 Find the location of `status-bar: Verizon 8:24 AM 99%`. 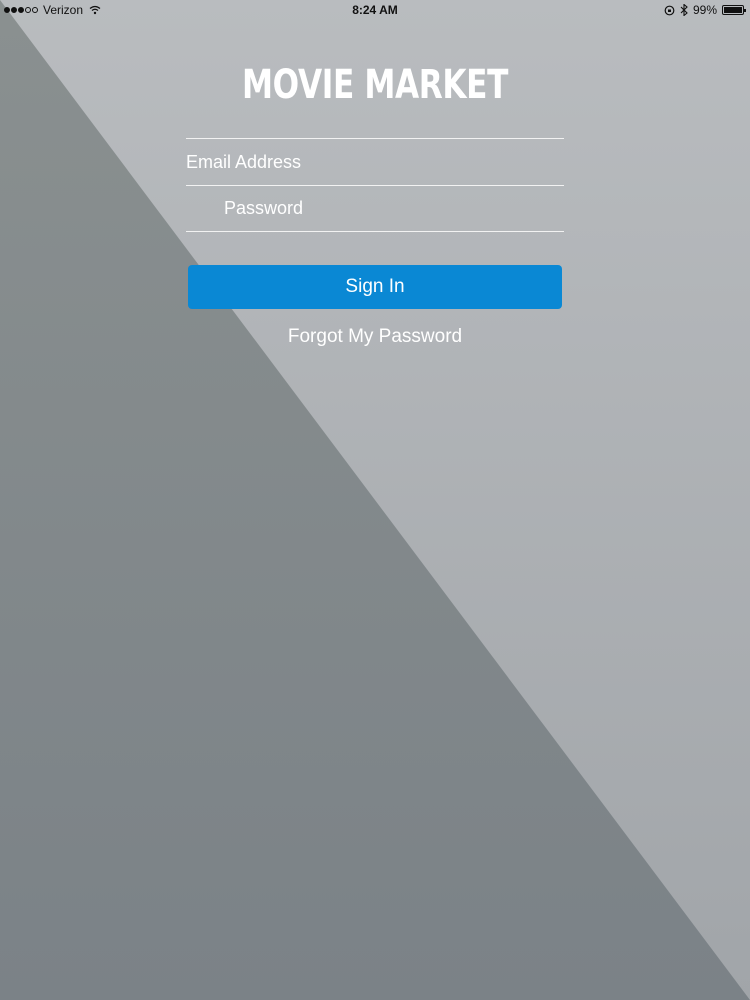

status-bar: Verizon 8:24 AM 99% is located at coordinates (375, 10).